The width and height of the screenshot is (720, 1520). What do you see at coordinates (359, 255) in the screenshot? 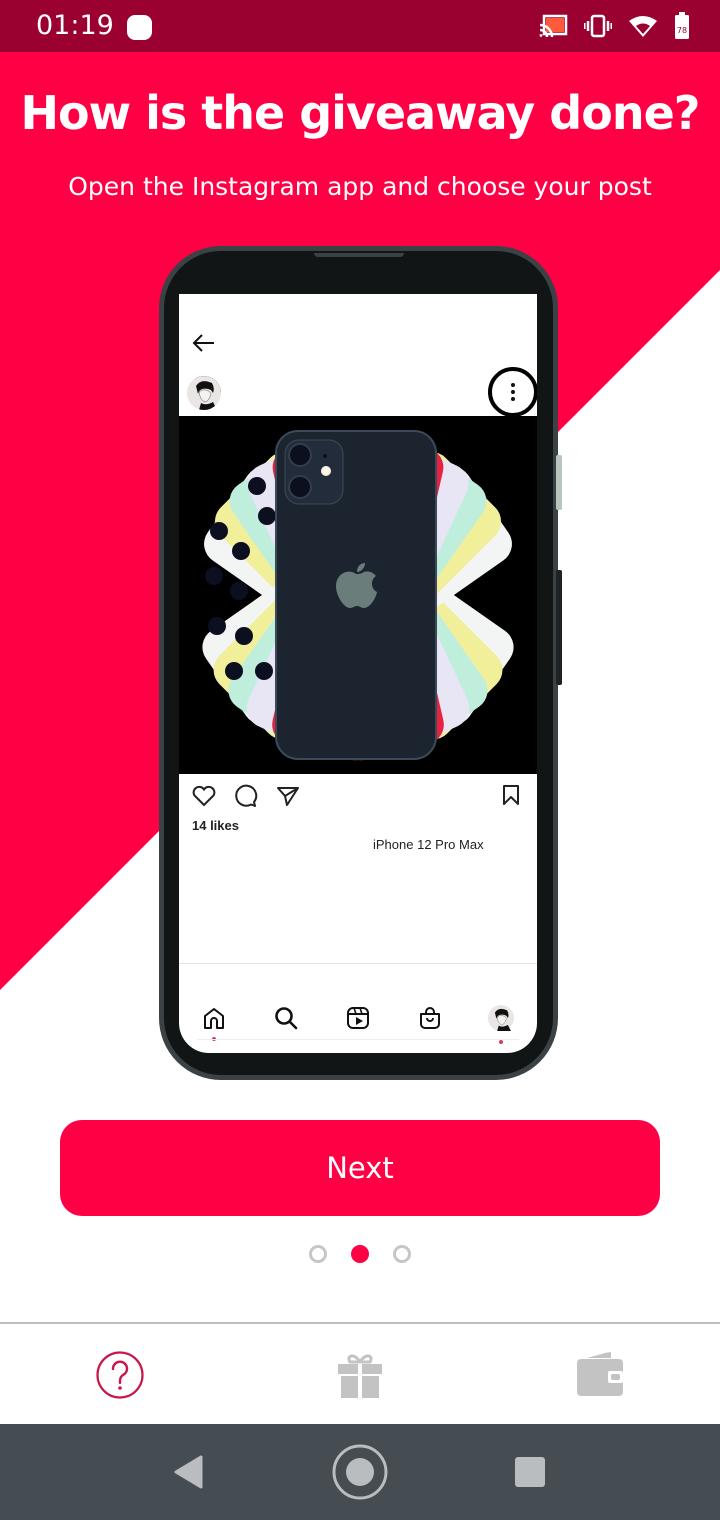
I see `phone-speaker` at bounding box center [359, 255].